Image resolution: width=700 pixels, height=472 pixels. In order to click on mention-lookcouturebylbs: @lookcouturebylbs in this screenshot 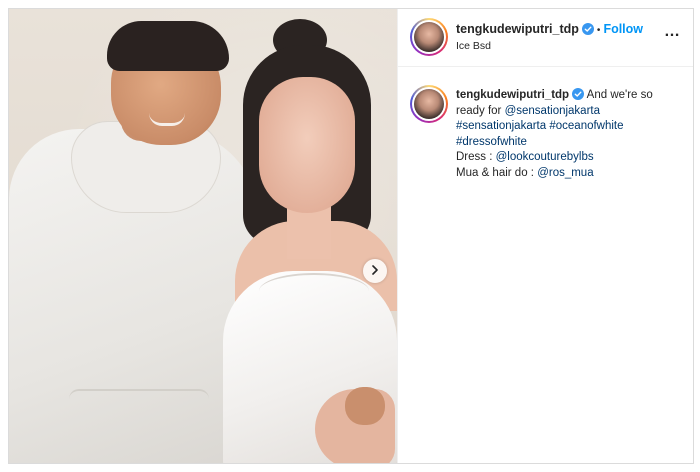, I will do `click(545, 157)`.